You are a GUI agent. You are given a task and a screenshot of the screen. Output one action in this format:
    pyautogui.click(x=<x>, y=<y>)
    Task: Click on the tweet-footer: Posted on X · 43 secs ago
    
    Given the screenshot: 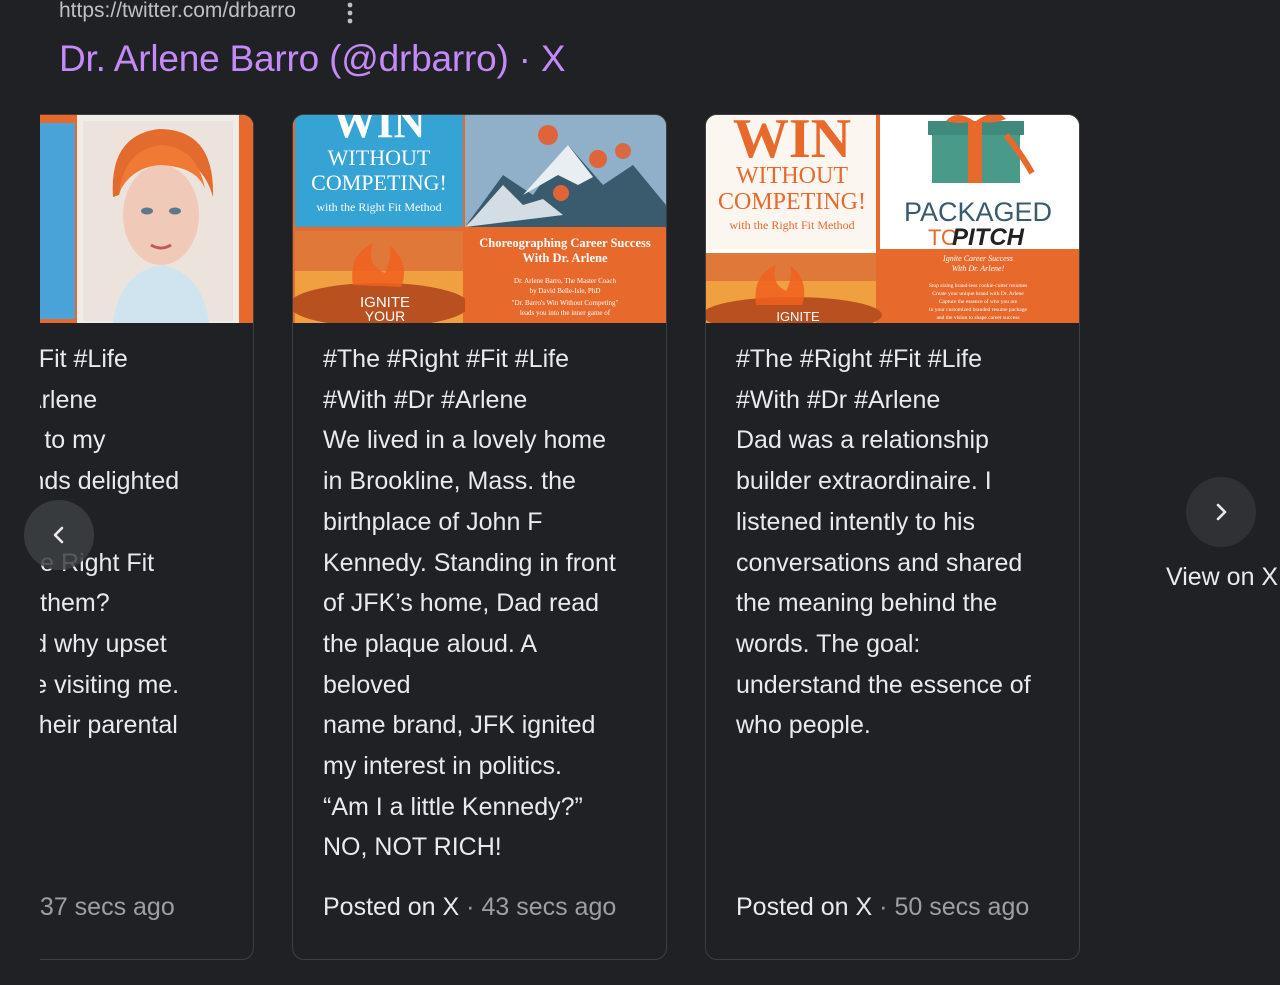 What is the action you would take?
    pyautogui.click(x=469, y=907)
    